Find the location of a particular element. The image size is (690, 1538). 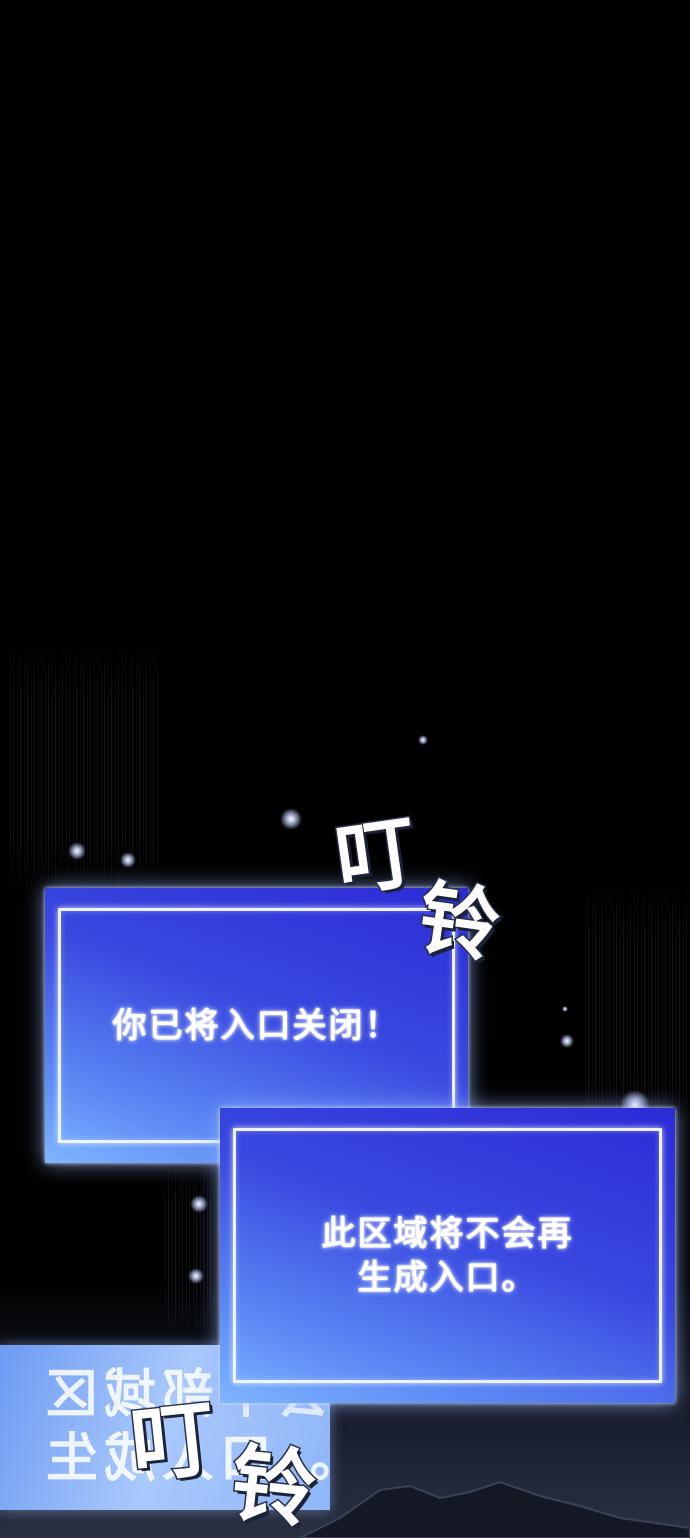

rock-silhouette is located at coordinates (495, 1509).